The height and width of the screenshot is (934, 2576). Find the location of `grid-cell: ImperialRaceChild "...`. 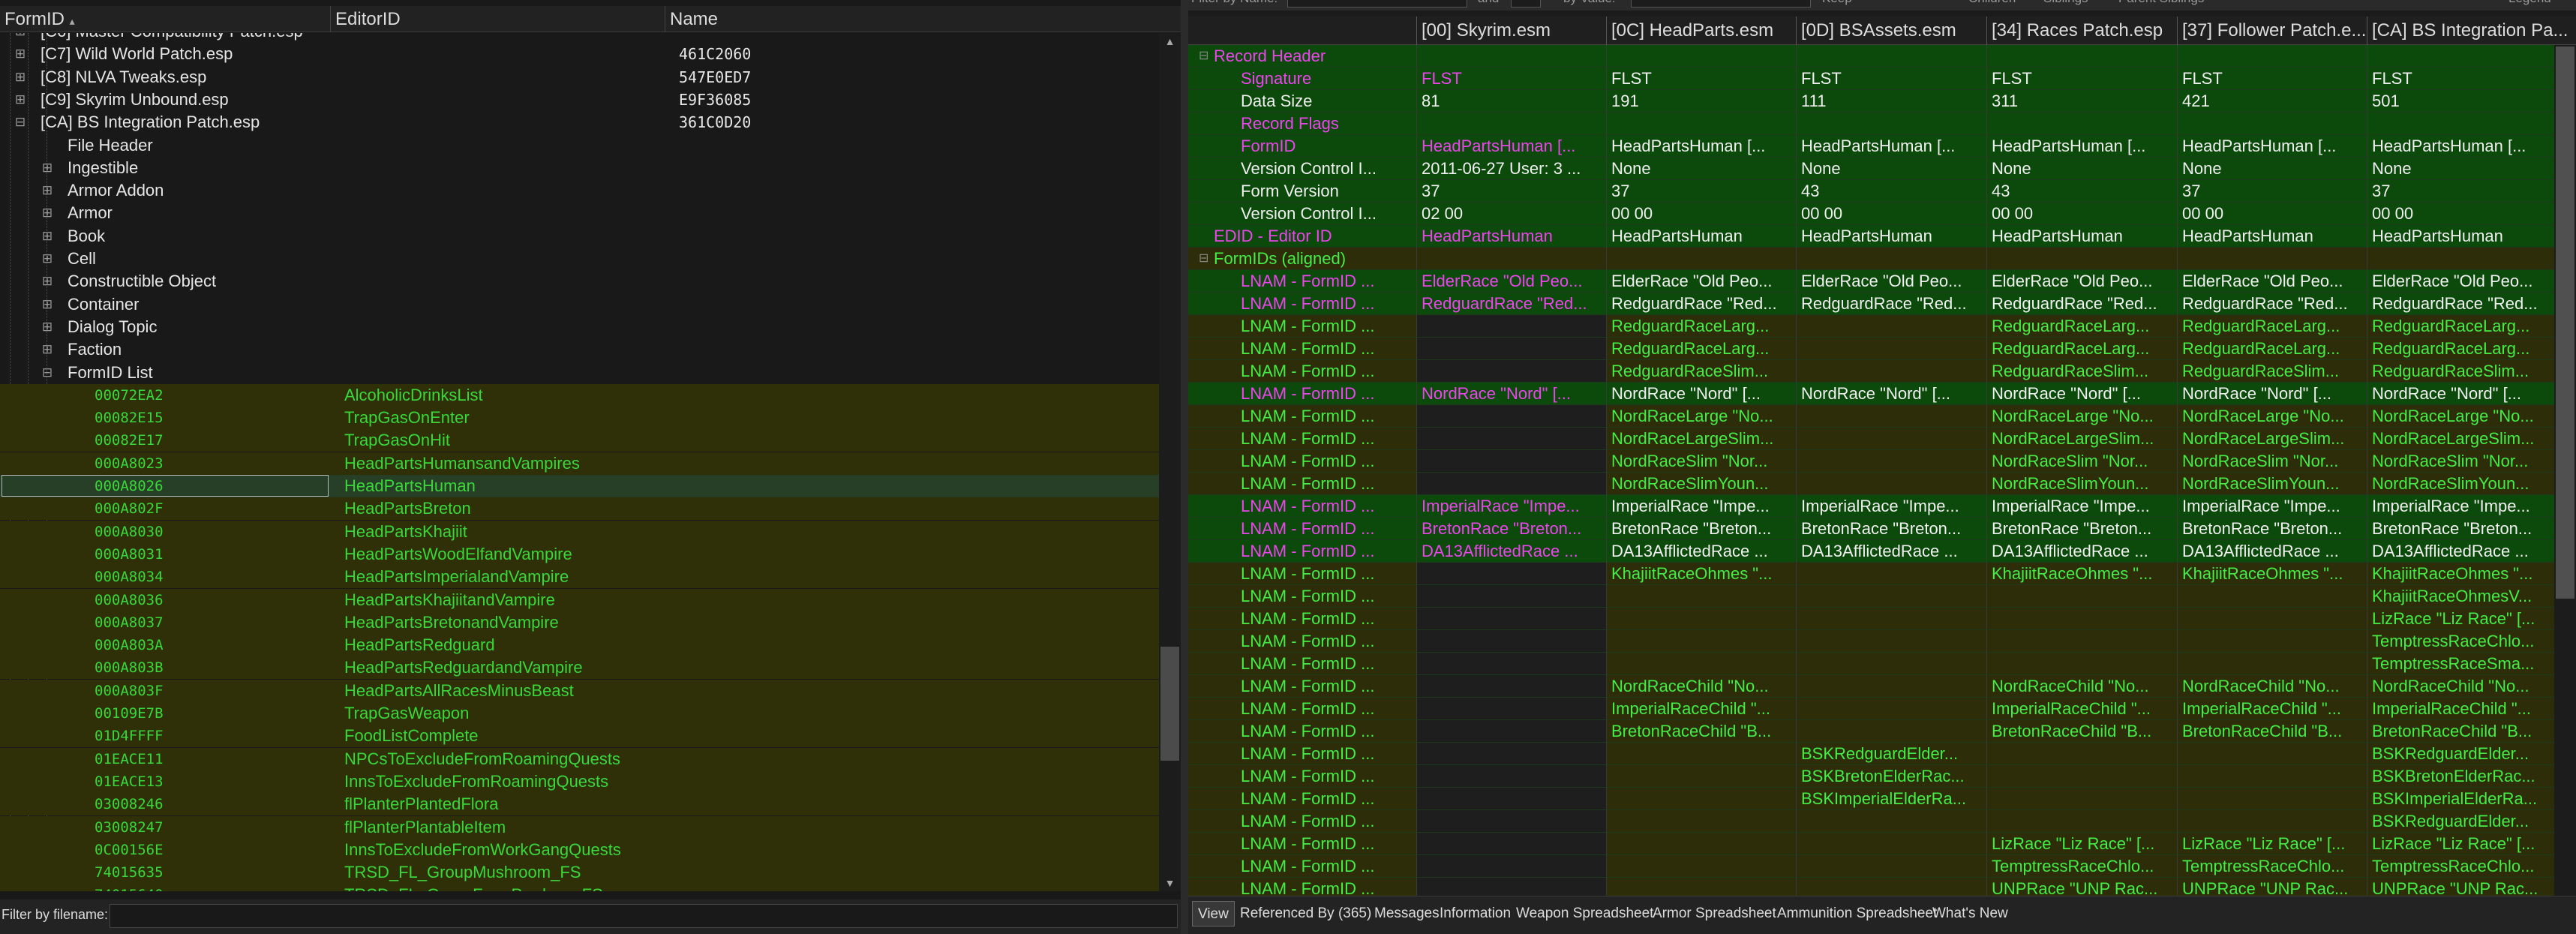

grid-cell: ImperialRaceChild "... is located at coordinates (1701, 709).